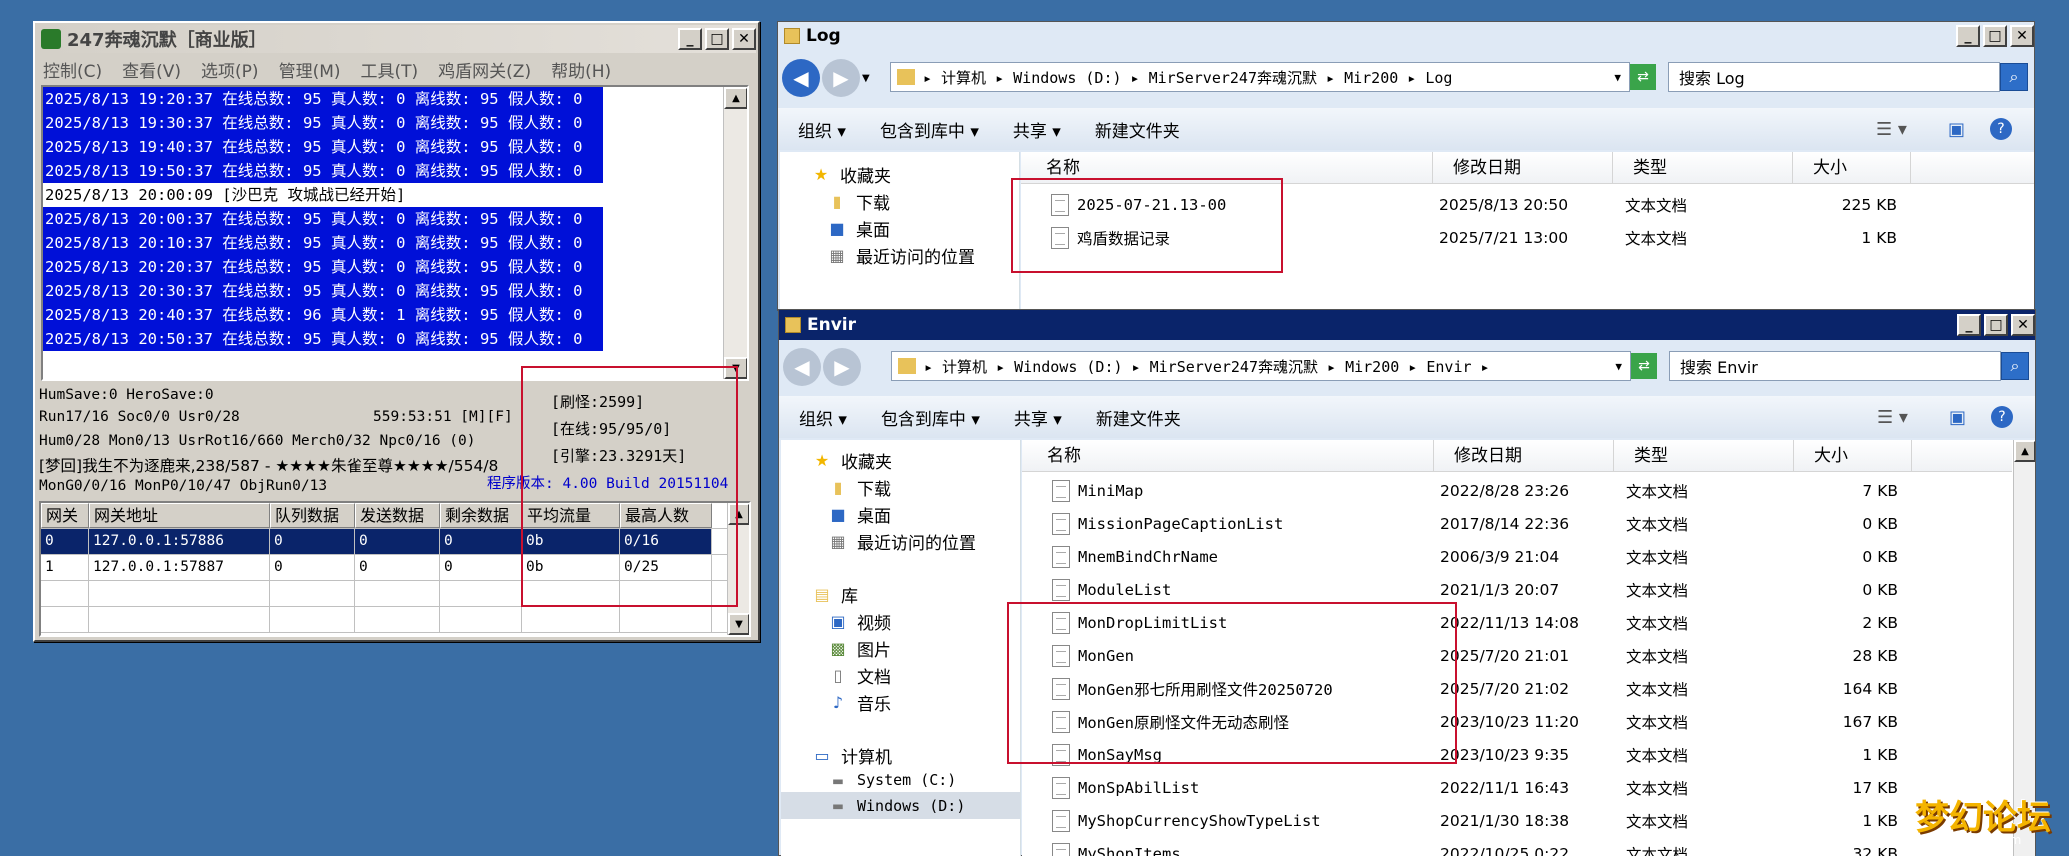  Describe the element at coordinates (666, 515) in the screenshot. I see `col-max-users: 最高人数` at that location.